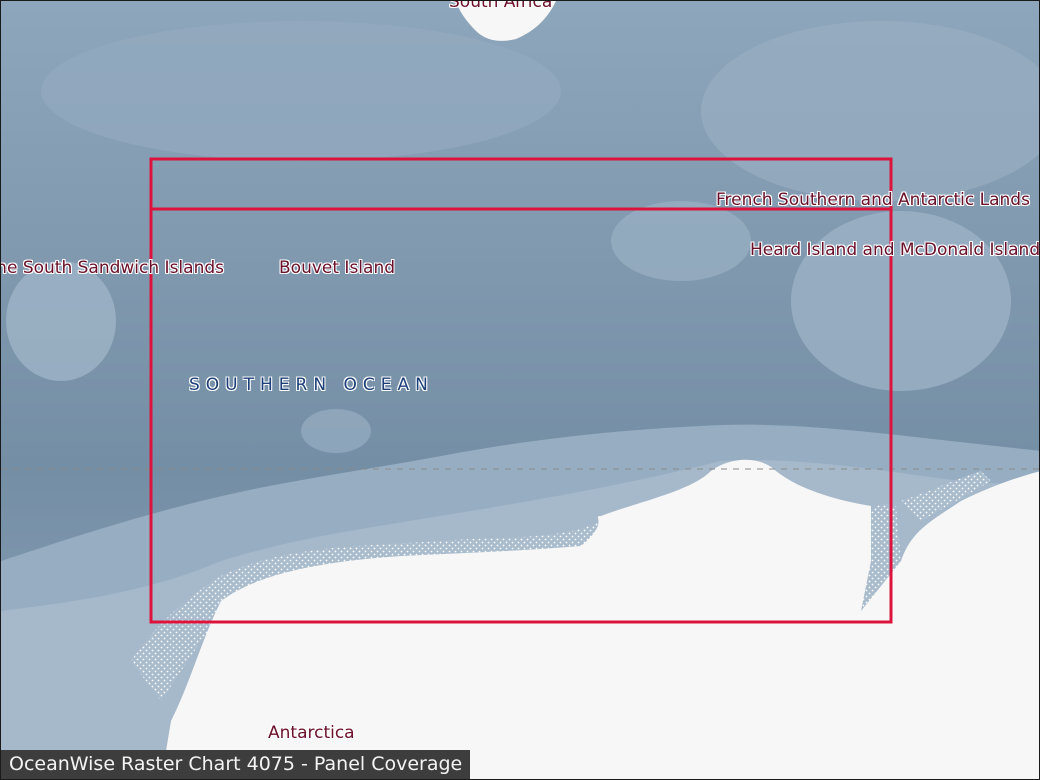  What do you see at coordinates (301, 91) in the screenshot?
I see `ridge-shallow` at bounding box center [301, 91].